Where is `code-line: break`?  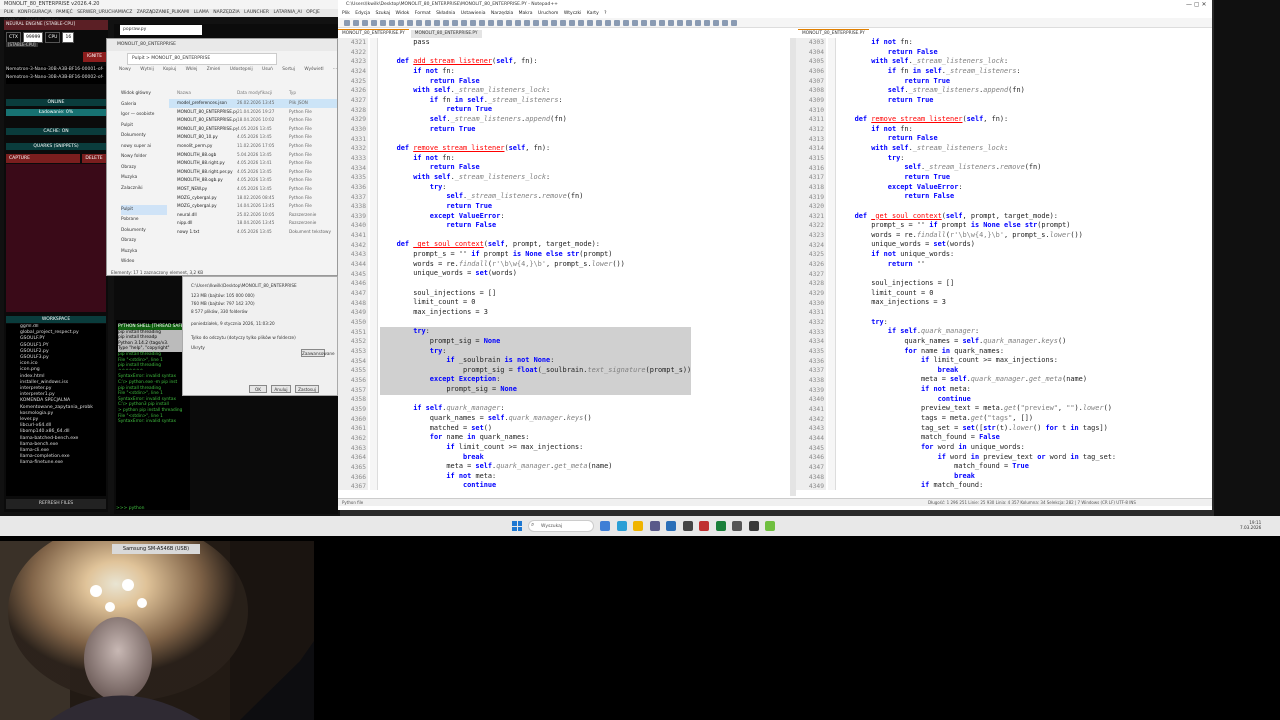 code-line: break is located at coordinates (535, 458).